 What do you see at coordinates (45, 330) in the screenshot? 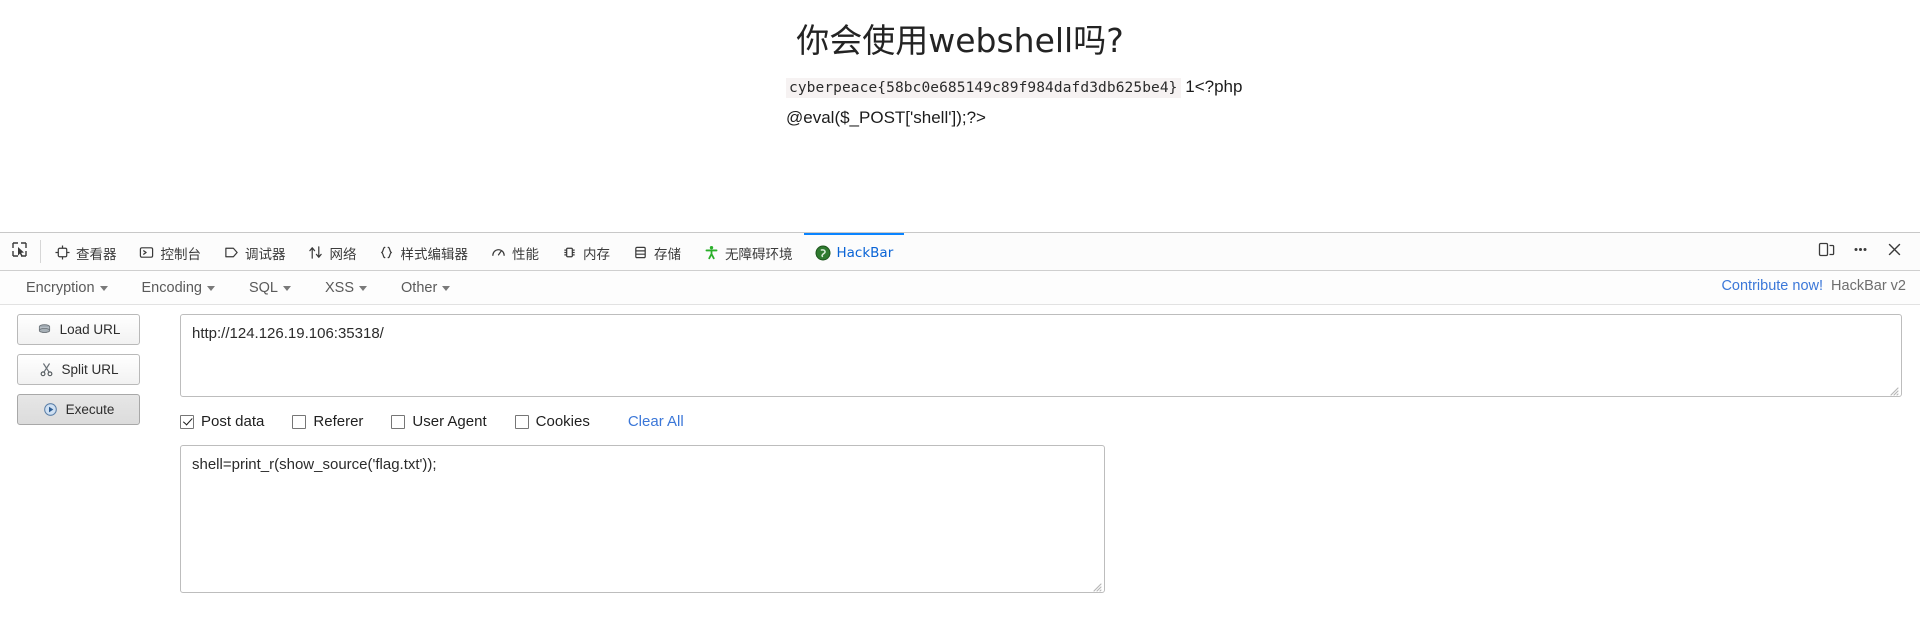
I see `load-url-icon` at bounding box center [45, 330].